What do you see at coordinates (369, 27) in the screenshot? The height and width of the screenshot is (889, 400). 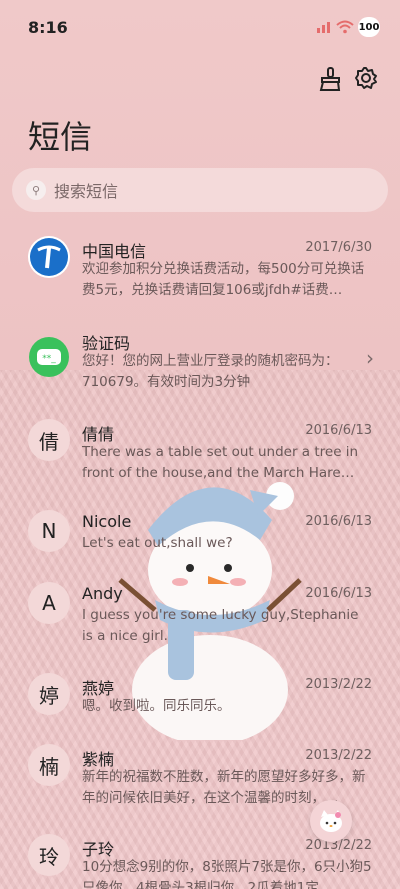 I see `battery-indicator: 100` at bounding box center [369, 27].